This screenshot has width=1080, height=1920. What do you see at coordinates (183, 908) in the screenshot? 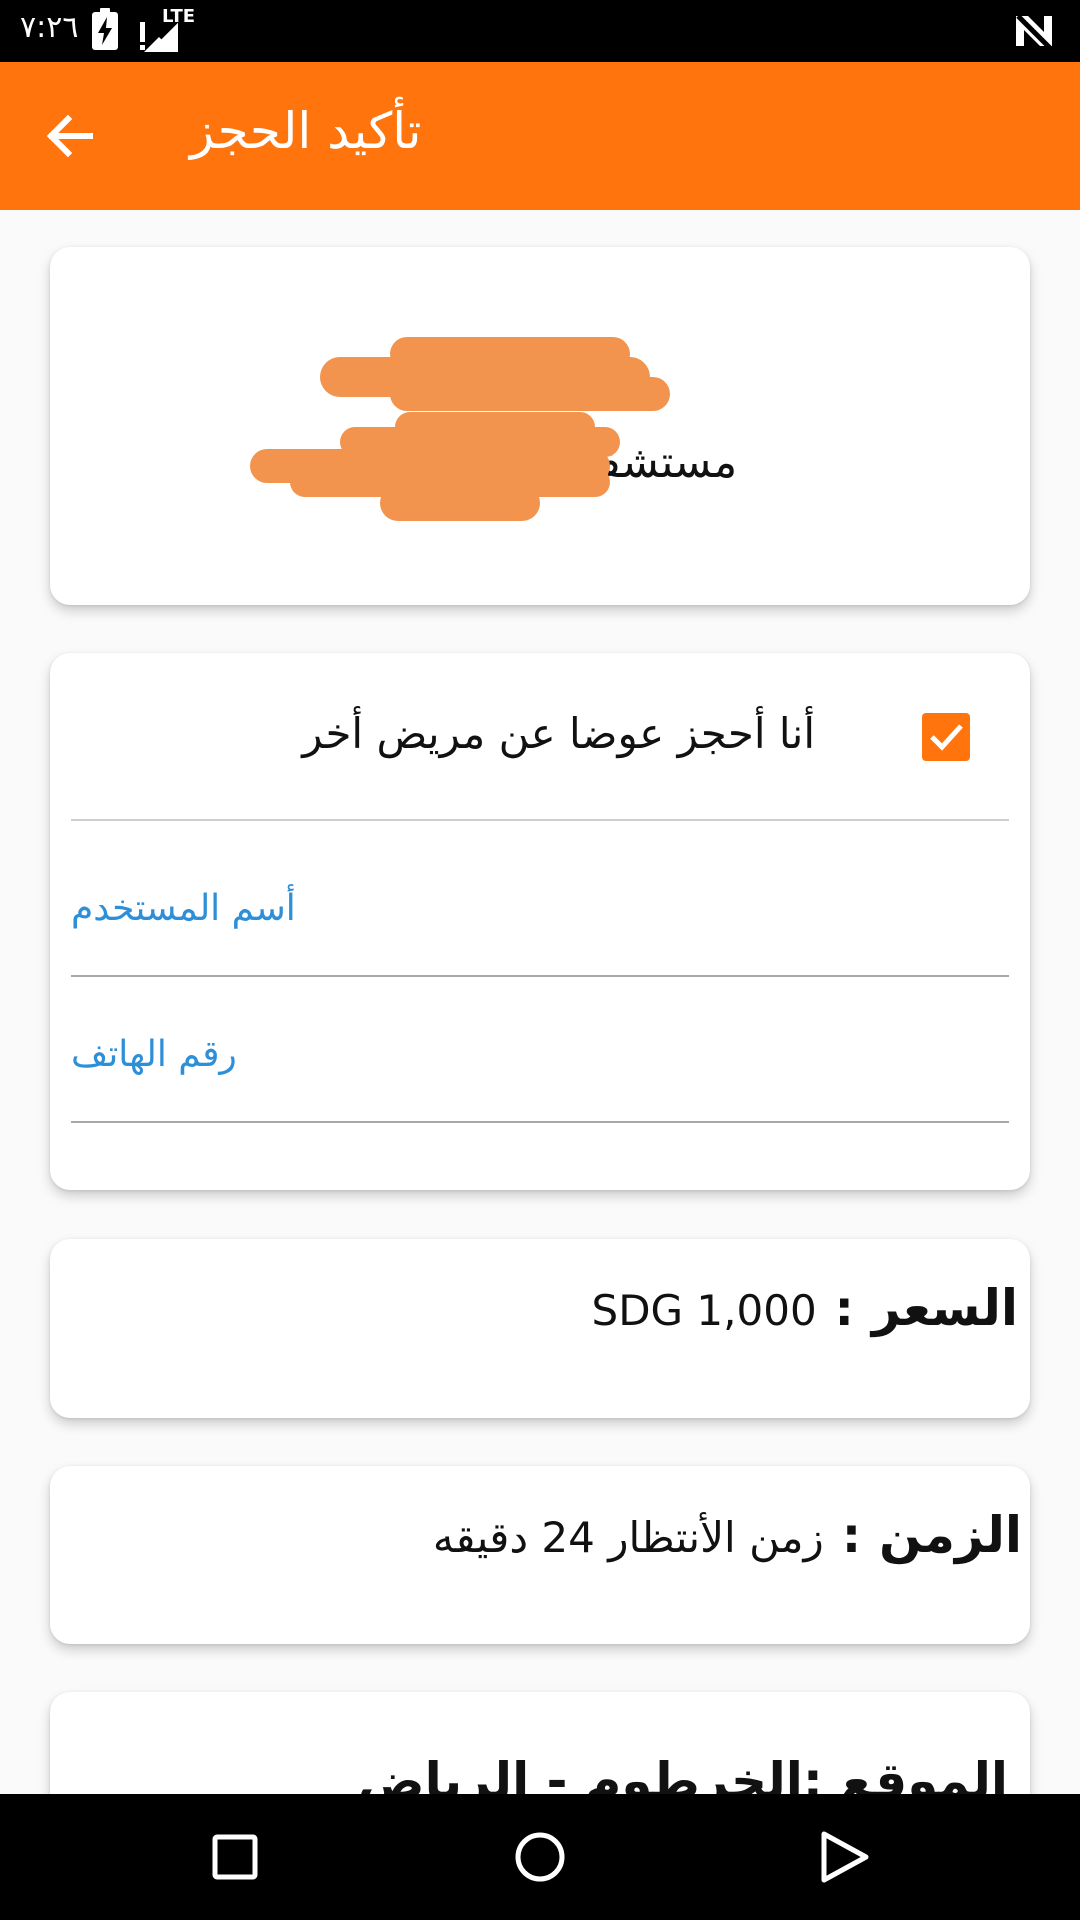
I see `username-placeholder: أسم المستخدم` at bounding box center [183, 908].